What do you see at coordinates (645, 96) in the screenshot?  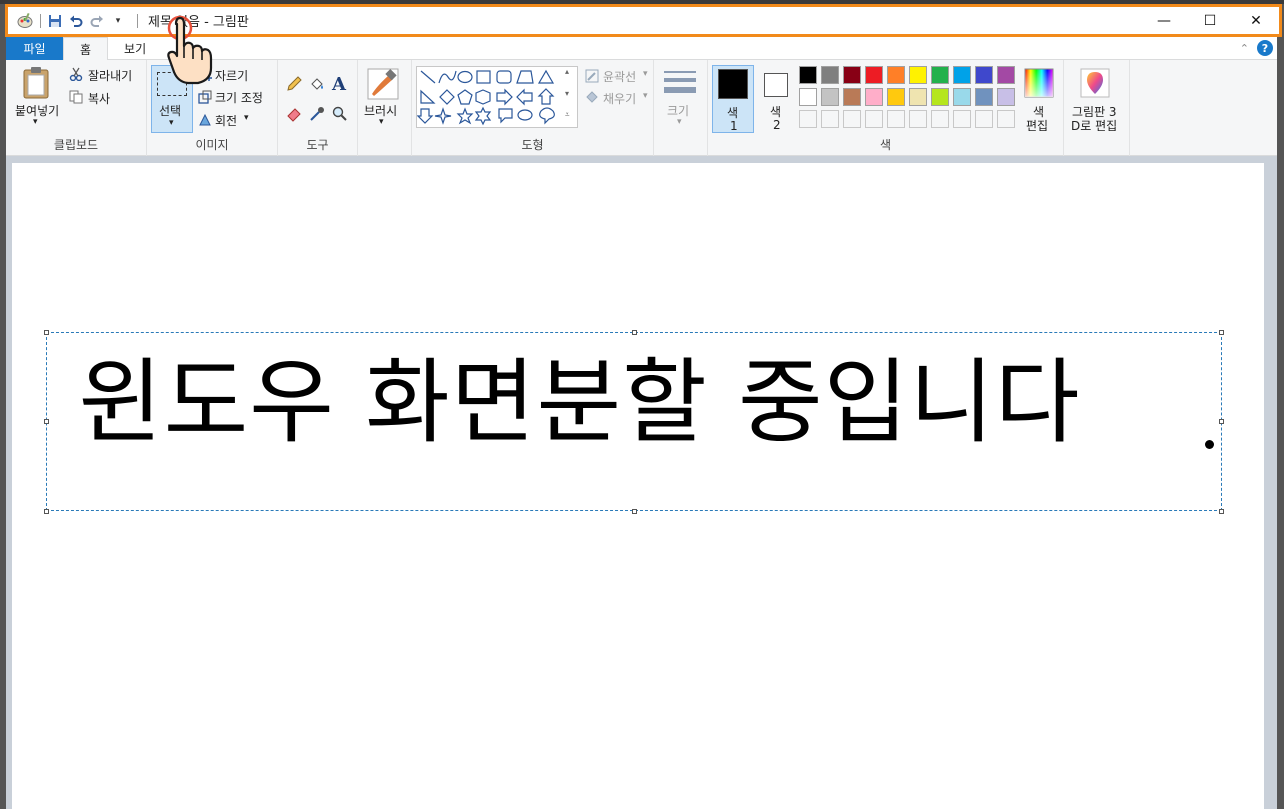 I see `fill-dropdown-icon: ▾` at bounding box center [645, 96].